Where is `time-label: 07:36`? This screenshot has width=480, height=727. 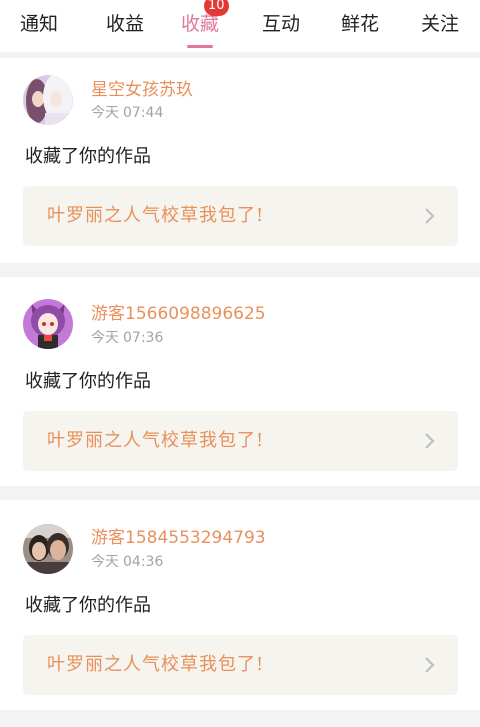 time-label: 07:36 is located at coordinates (143, 338).